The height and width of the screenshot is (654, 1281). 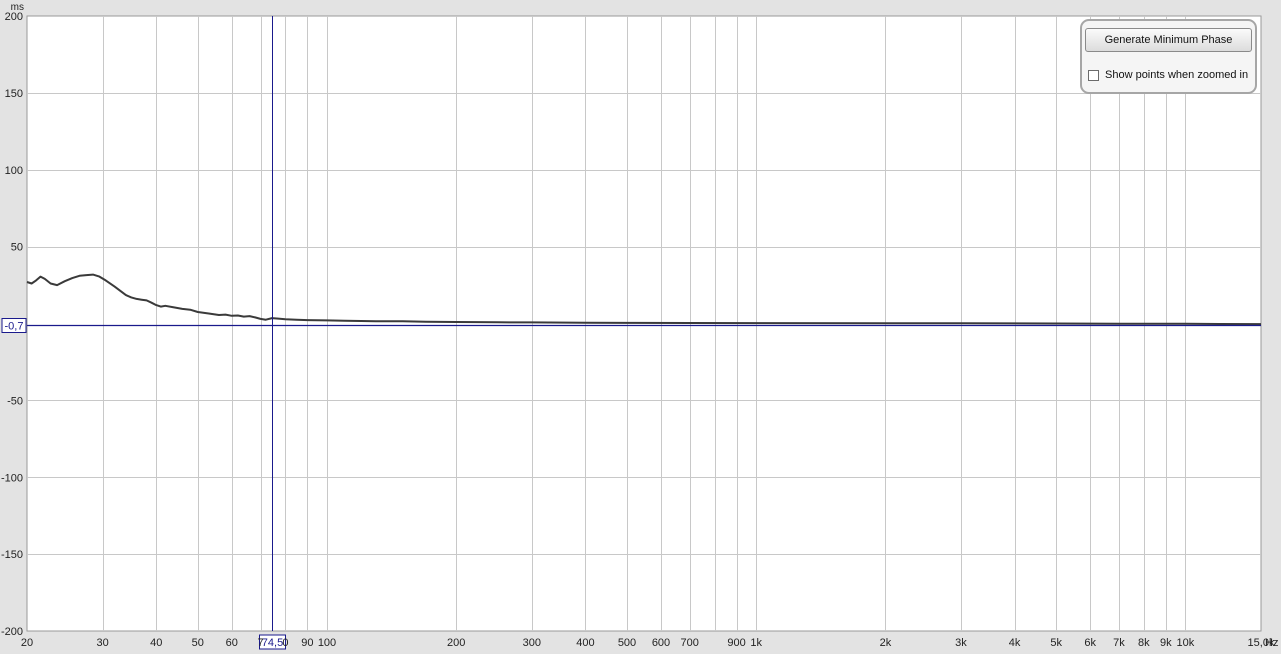 What do you see at coordinates (1119, 643) in the screenshot?
I see `x-tick-label: 7k` at bounding box center [1119, 643].